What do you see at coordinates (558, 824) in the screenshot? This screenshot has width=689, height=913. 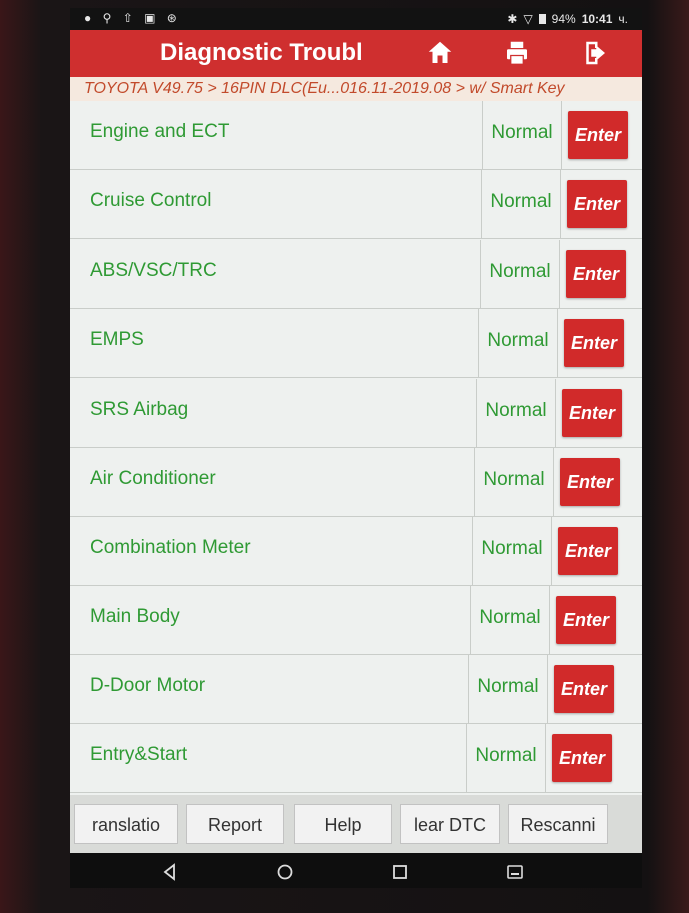 I see `rescan-button: Rescanni` at bounding box center [558, 824].